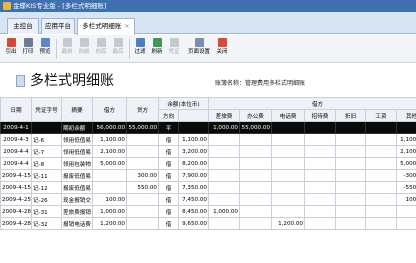  What do you see at coordinates (102, 26) in the screenshot?
I see `tab-label: 多栏式明细账` at bounding box center [102, 26].